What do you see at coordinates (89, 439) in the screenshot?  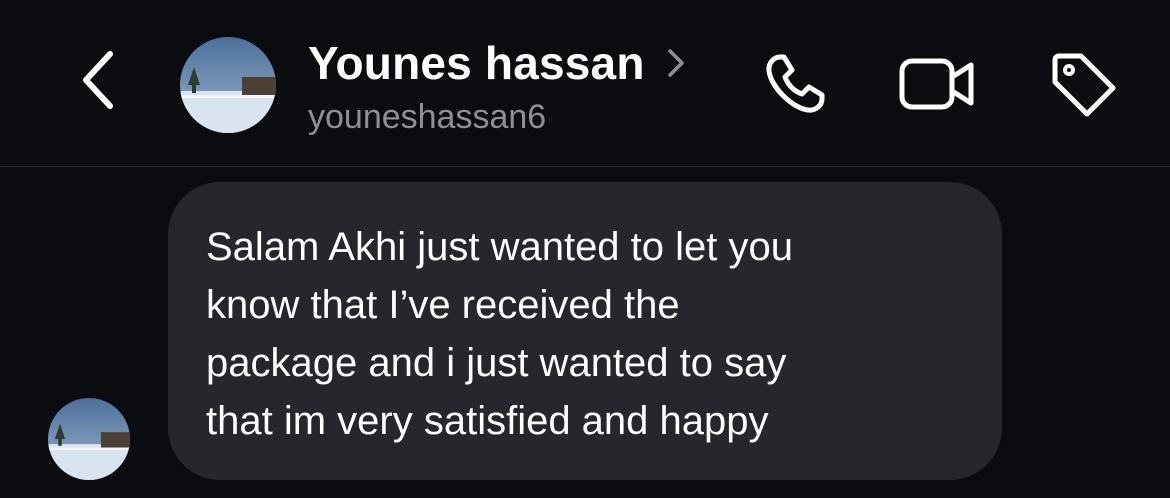 I see `sender-avatar` at bounding box center [89, 439].